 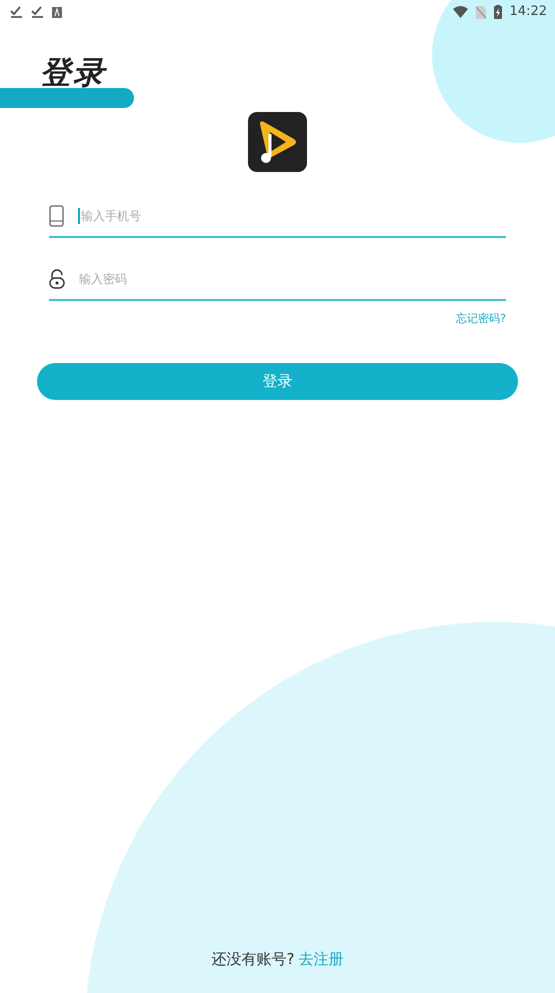 What do you see at coordinates (57, 12) in the screenshot?
I see `app-notification-icon` at bounding box center [57, 12].